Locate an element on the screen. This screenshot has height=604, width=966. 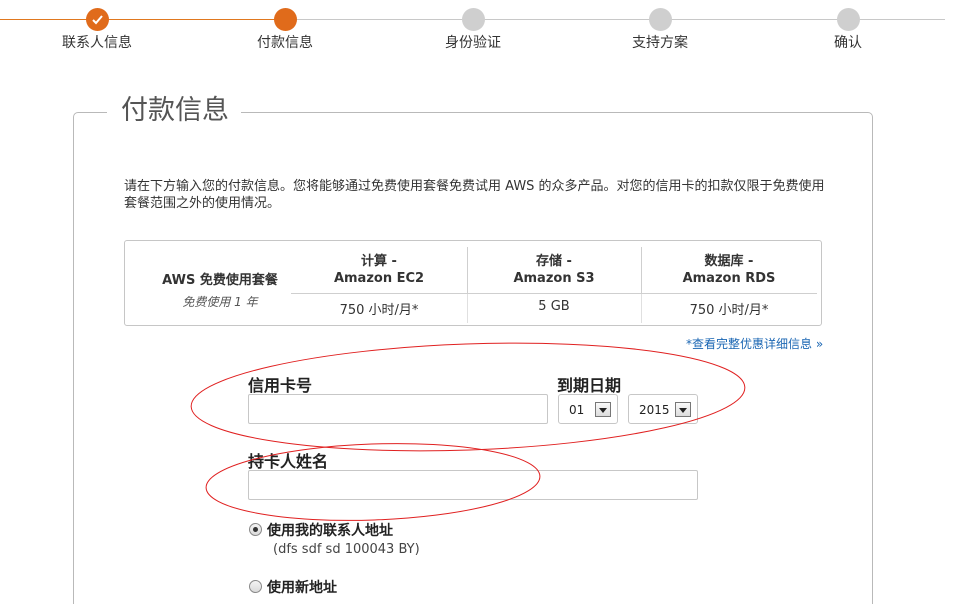
step-label: 支持方案 is located at coordinates (660, 43).